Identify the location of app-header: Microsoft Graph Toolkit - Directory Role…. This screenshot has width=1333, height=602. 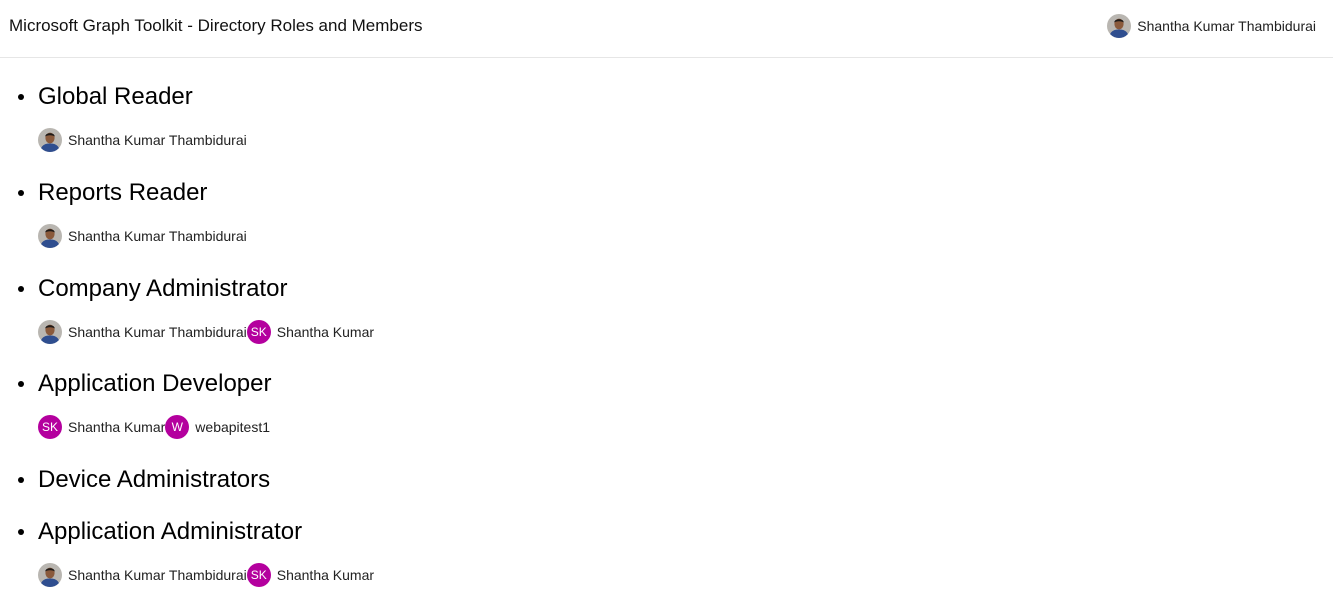
(666, 29).